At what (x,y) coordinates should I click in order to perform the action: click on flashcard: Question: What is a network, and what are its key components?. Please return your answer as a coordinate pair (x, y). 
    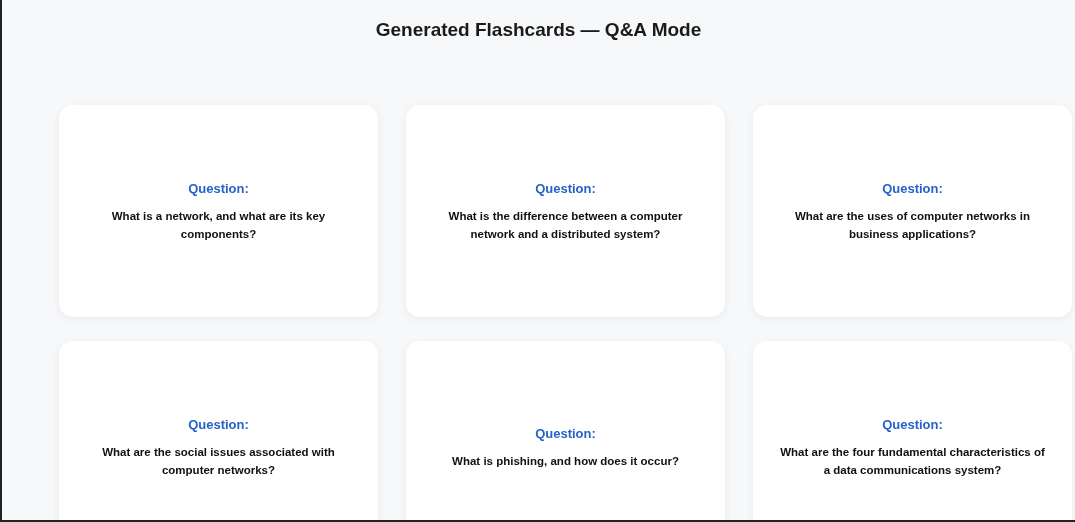
    Looking at the image, I should click on (218, 211).